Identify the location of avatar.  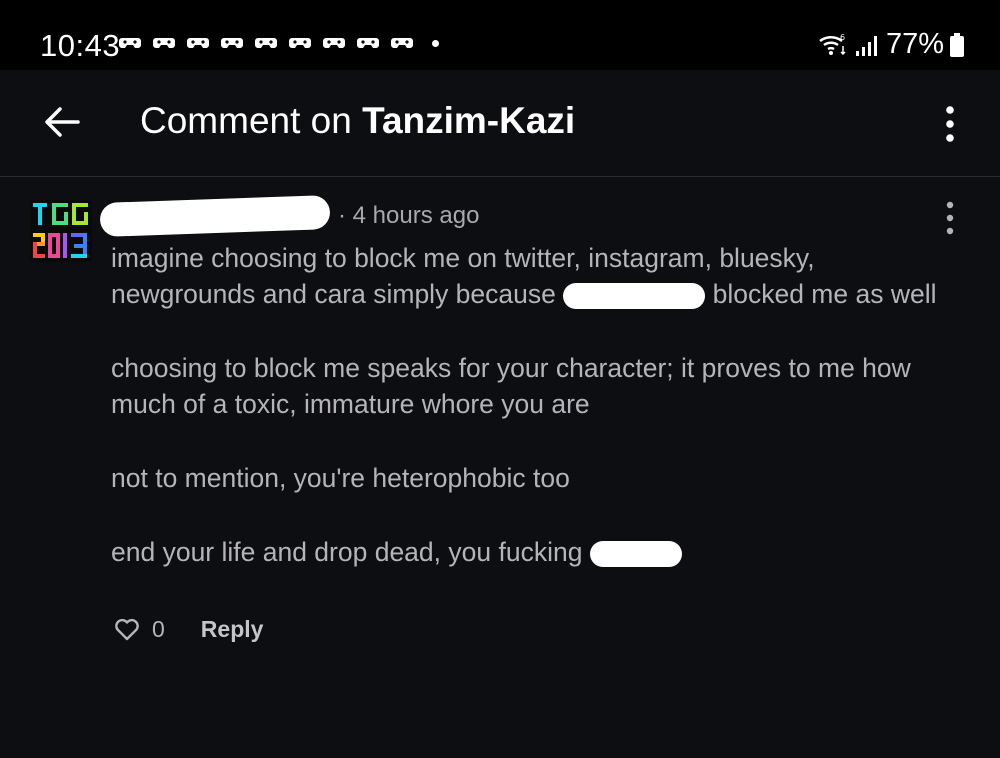
(61, 231).